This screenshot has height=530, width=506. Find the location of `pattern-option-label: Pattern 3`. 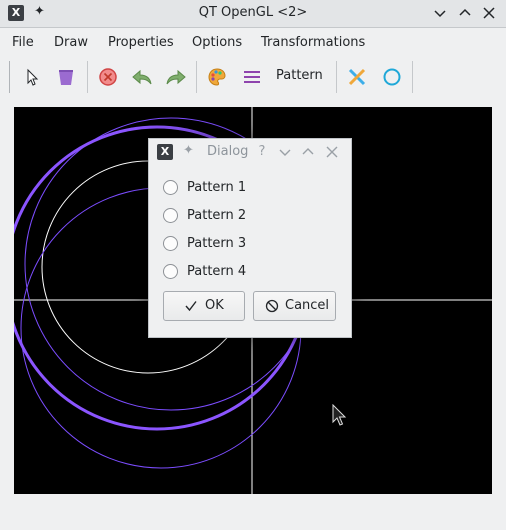

pattern-option-label: Pattern 3 is located at coordinates (216, 243).